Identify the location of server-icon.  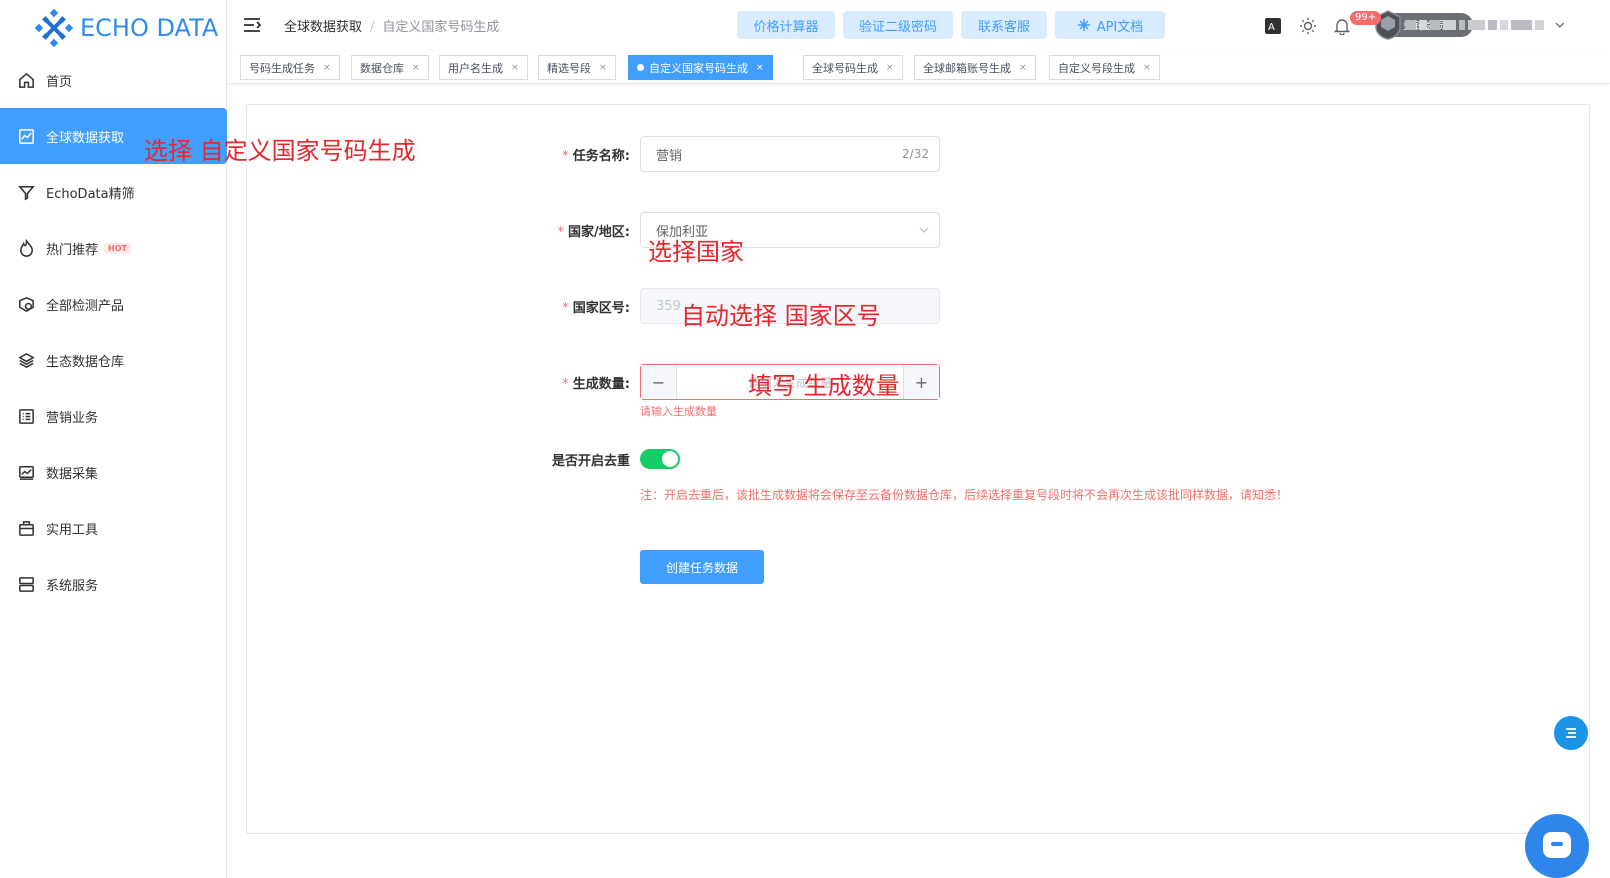
(26, 584).